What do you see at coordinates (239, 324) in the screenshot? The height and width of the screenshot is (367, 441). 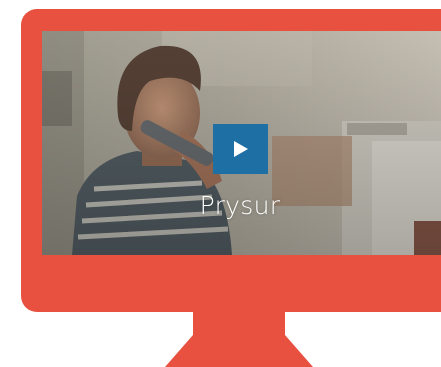 I see `monitor-stand-neck` at bounding box center [239, 324].